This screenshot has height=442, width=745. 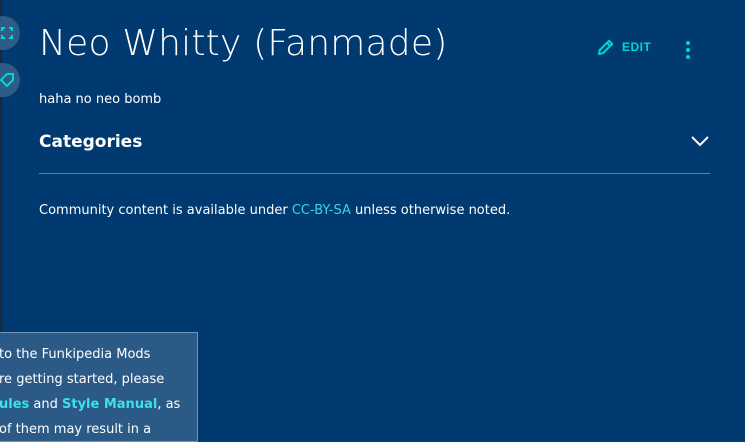 What do you see at coordinates (688, 43) in the screenshot?
I see `more-vertical-icon` at bounding box center [688, 43].